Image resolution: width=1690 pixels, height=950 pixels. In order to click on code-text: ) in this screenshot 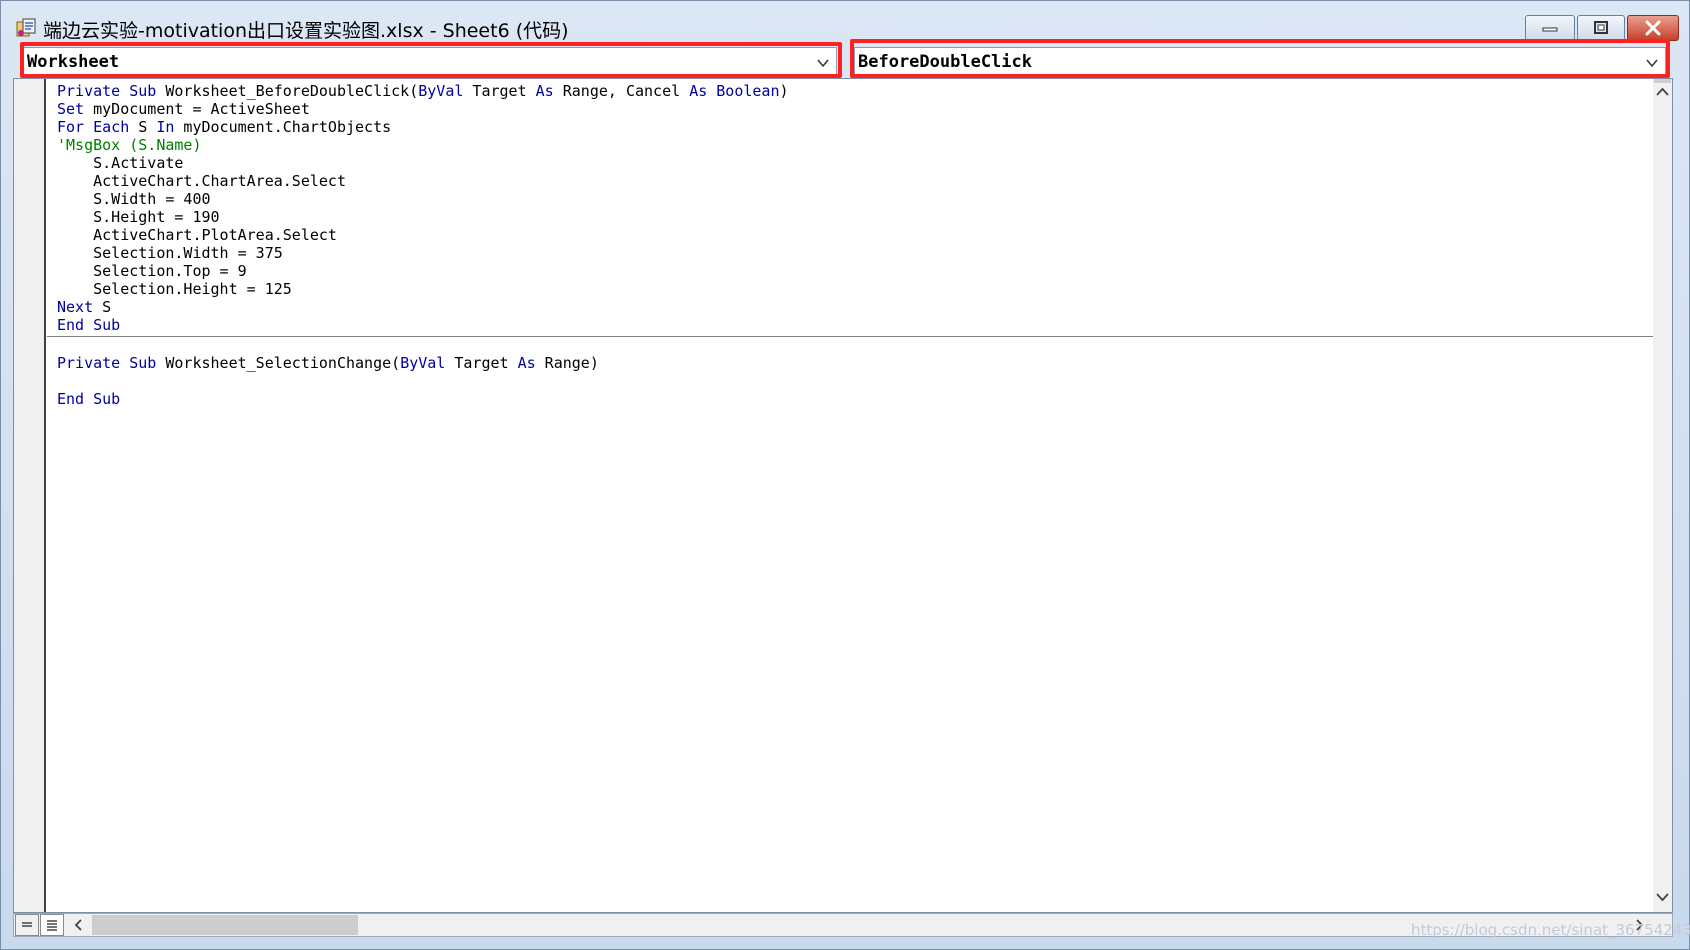, I will do `click(784, 91)`.